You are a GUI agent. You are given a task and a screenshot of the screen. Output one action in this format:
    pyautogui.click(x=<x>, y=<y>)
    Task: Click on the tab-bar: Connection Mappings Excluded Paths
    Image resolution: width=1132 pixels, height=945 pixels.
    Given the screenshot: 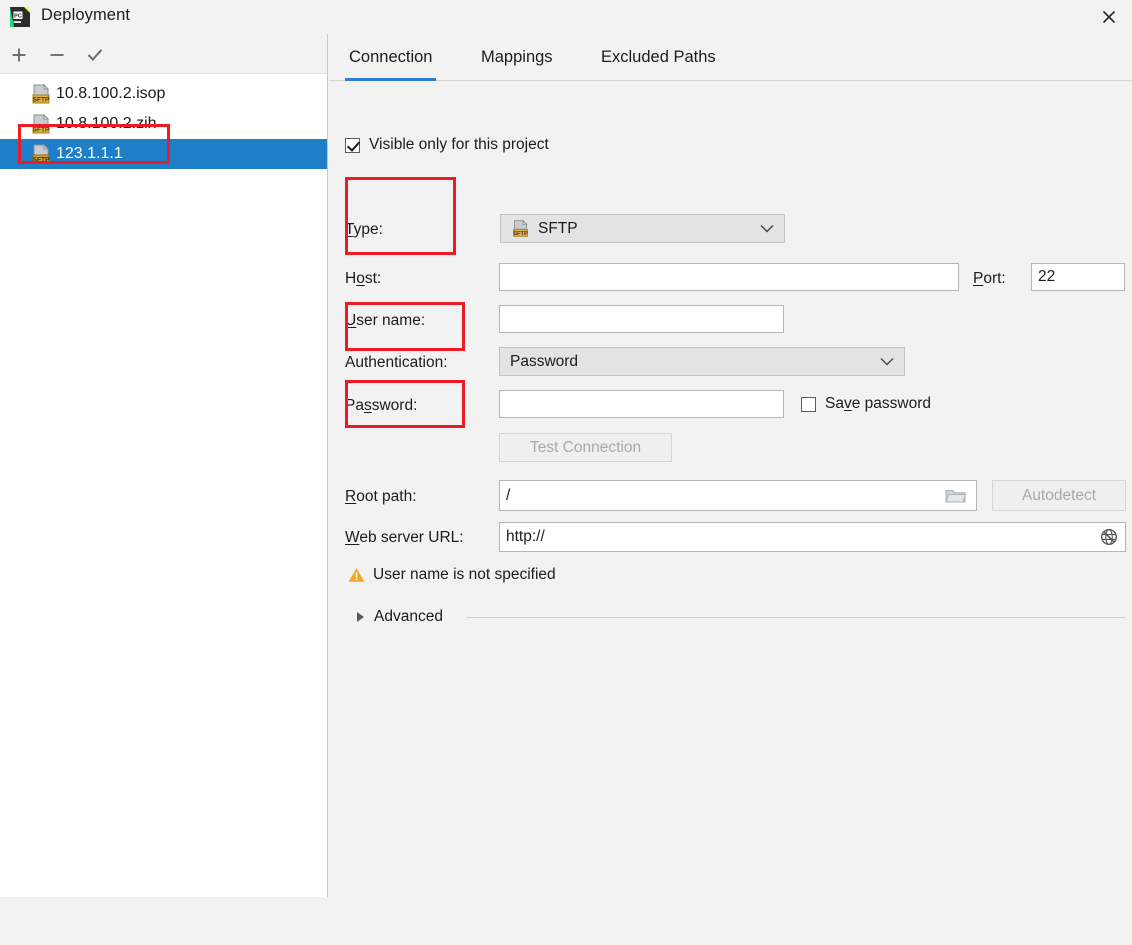 What is the action you would take?
    pyautogui.click(x=730, y=57)
    